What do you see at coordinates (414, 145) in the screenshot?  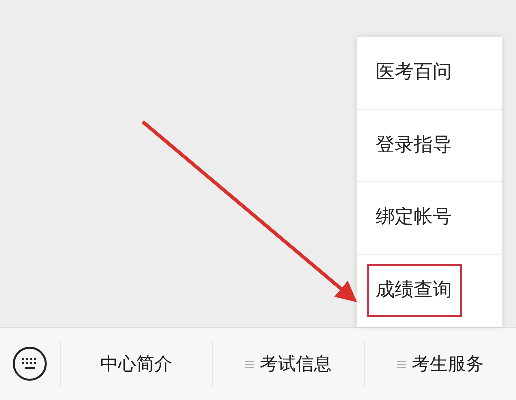 I see `menu-item: 登录指导` at bounding box center [414, 145].